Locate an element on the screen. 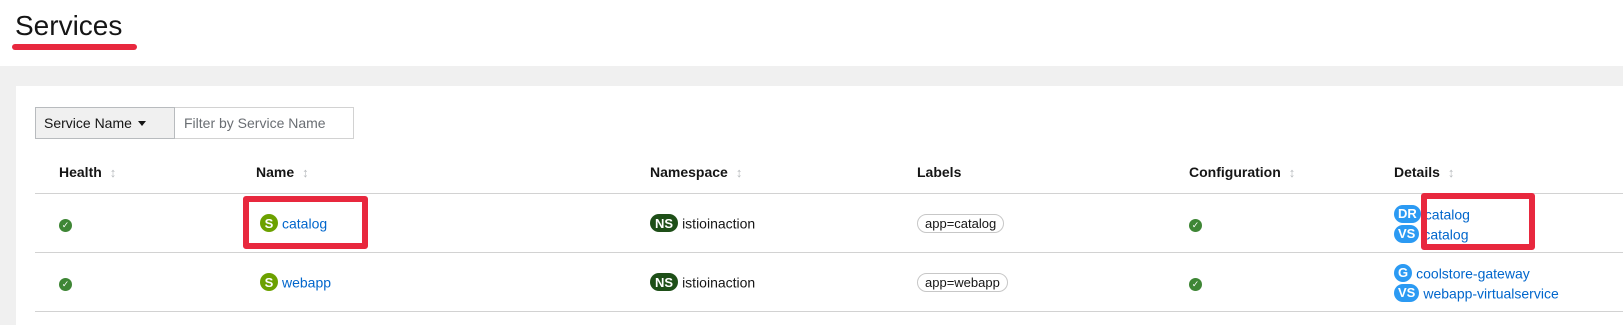 This screenshot has width=1623, height=325. filter-toolbar: Service Name is located at coordinates (194, 123).